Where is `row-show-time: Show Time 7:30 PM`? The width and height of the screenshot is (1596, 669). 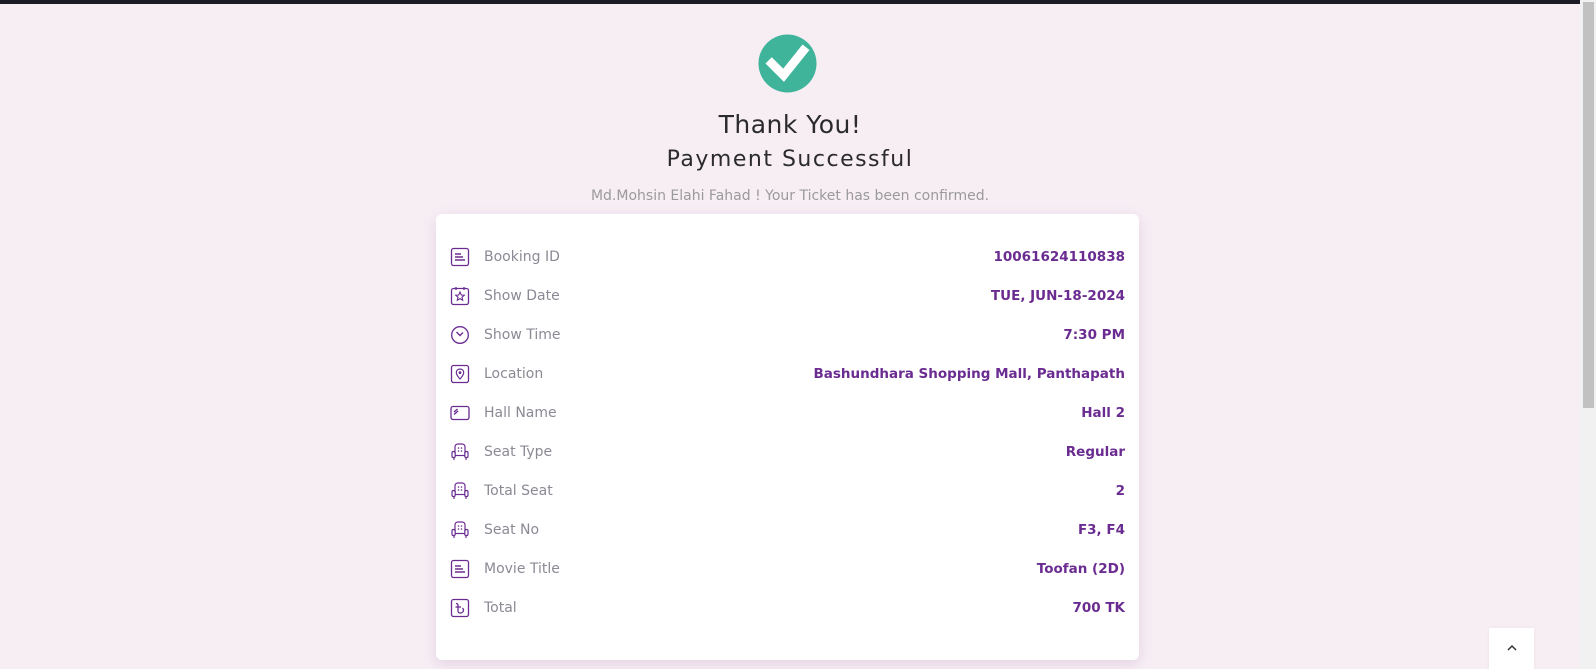
row-show-time: Show Time 7:30 PM is located at coordinates (787, 335).